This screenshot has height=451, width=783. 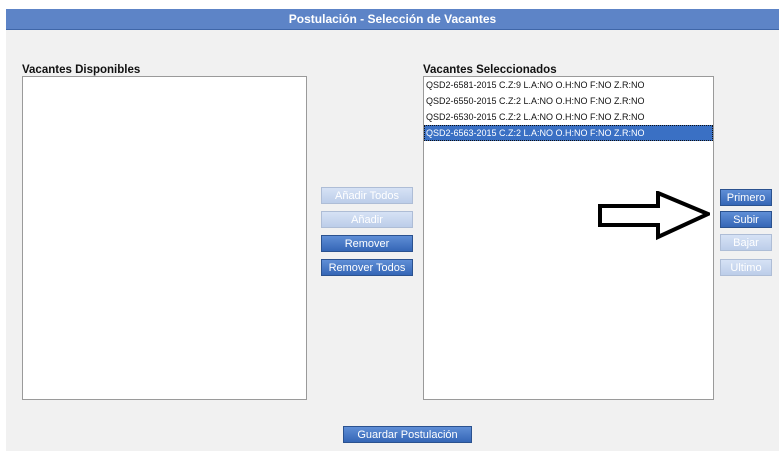 I want to click on last-button: Ultimo, so click(x=746, y=267).